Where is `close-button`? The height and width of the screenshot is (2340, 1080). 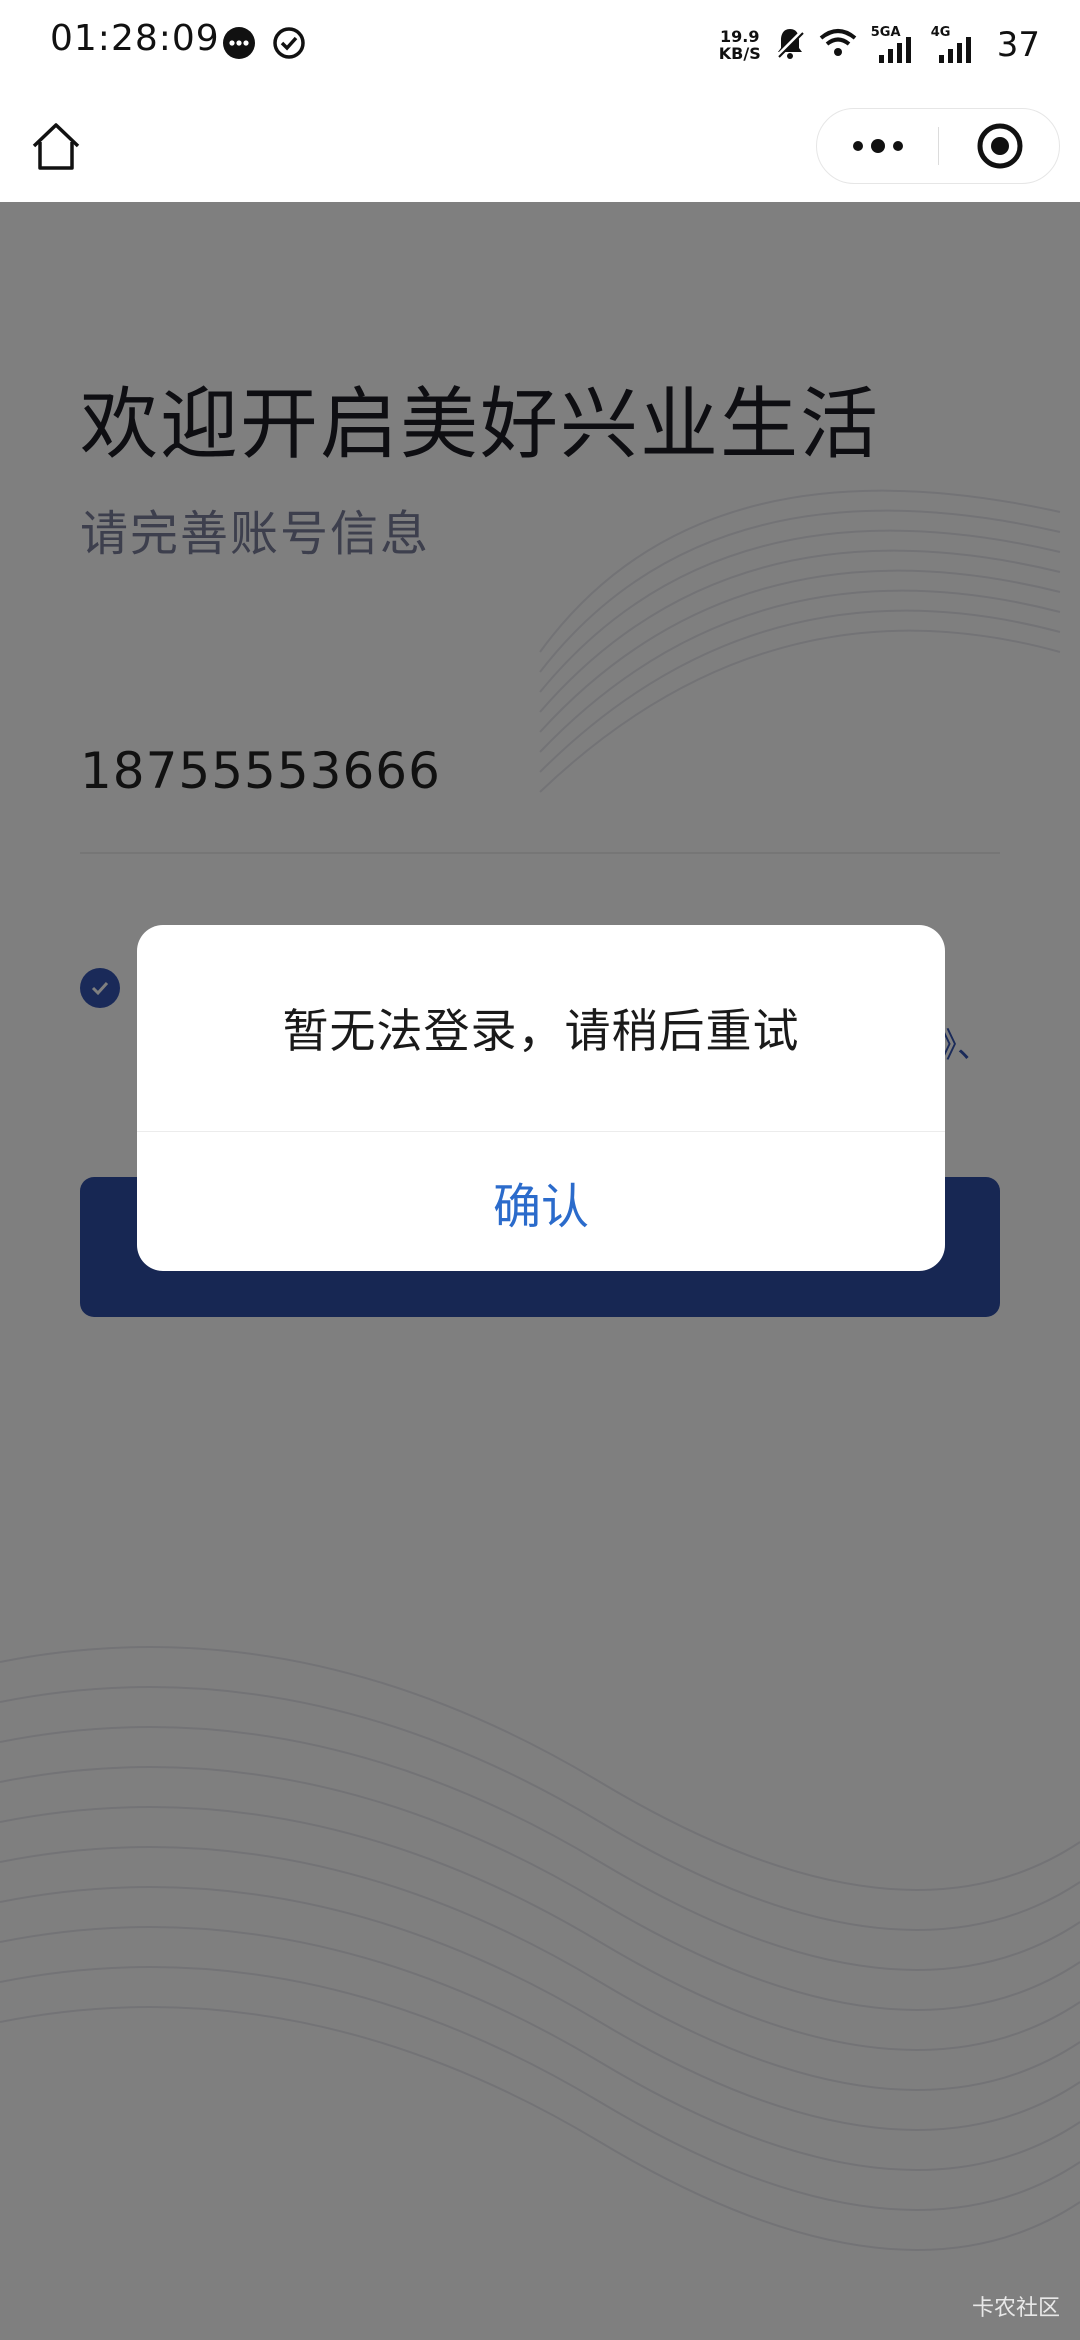 close-button is located at coordinates (999, 146).